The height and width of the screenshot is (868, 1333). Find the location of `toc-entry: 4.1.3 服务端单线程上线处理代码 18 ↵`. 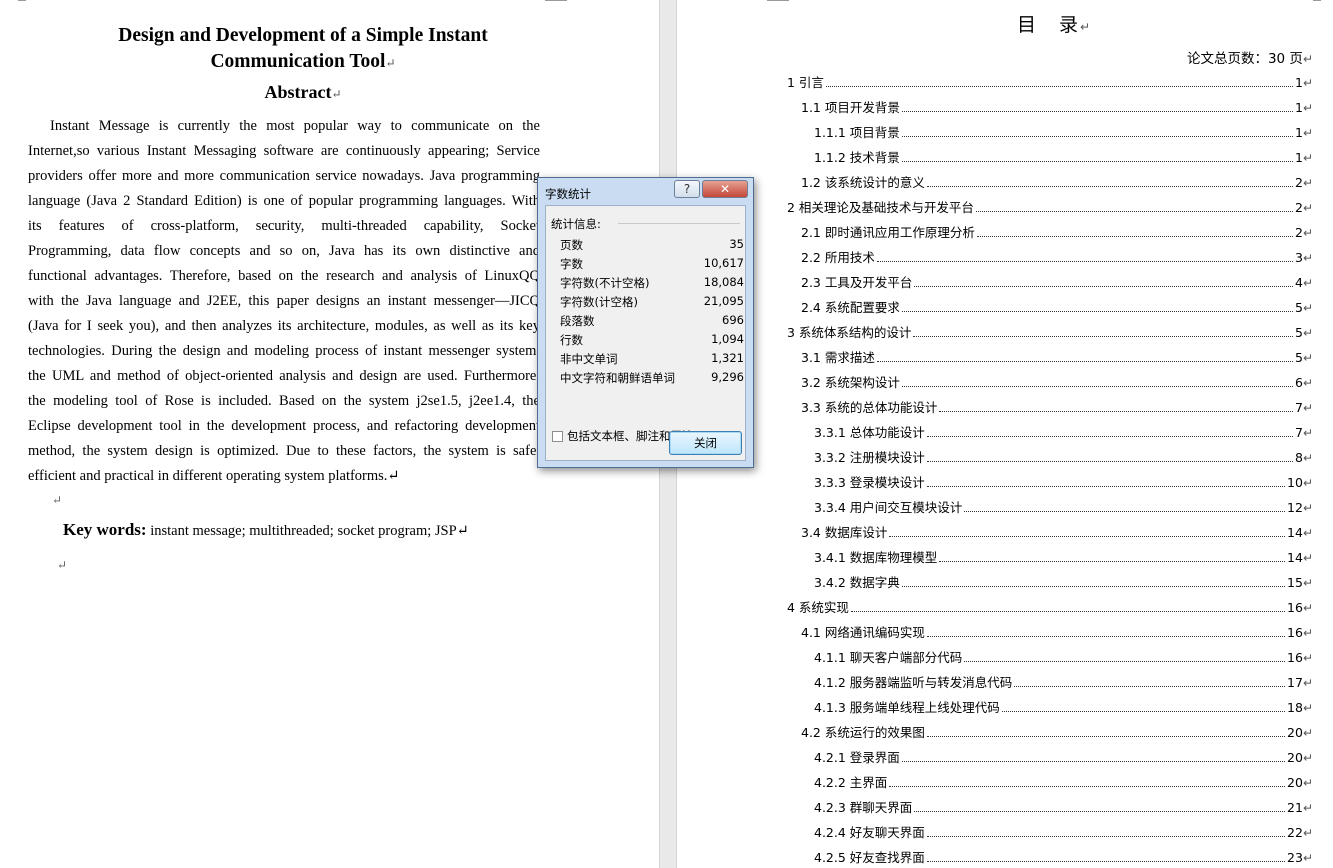

toc-entry: 4.1.3 服务端单线程上线处理代码 18 ↵ is located at coordinates (1063, 707).